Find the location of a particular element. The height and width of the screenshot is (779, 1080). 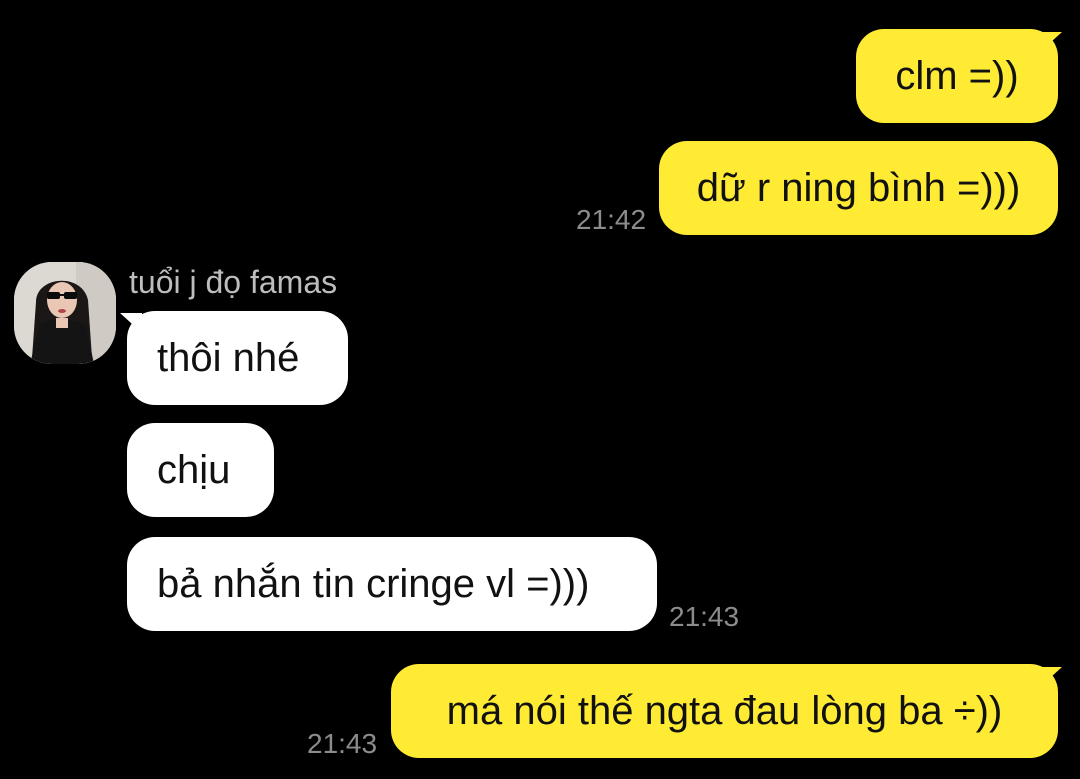

message-text: má nói thế ngta đau lòng ba ÷)) is located at coordinates (724, 710).